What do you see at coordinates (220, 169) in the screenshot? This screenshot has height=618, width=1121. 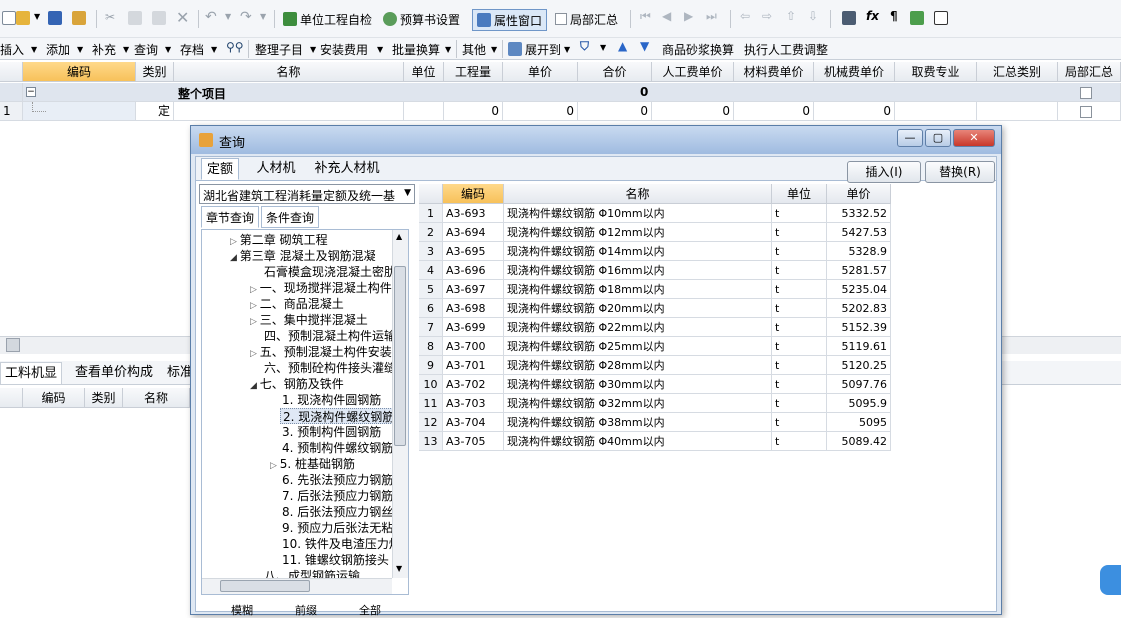 I see `tab-quota: 定额` at bounding box center [220, 169].